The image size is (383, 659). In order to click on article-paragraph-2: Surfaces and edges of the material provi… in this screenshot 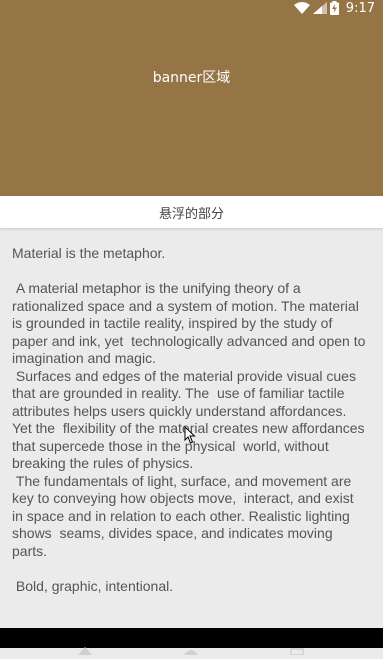, I will do `click(190, 419)`.